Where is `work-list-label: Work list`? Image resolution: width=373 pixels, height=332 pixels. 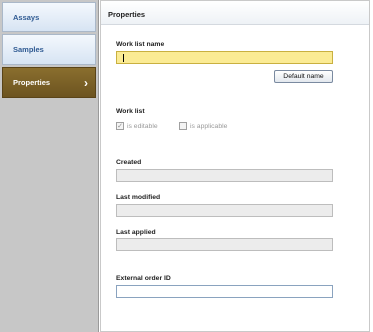
work-list-label: Work list is located at coordinates (130, 111).